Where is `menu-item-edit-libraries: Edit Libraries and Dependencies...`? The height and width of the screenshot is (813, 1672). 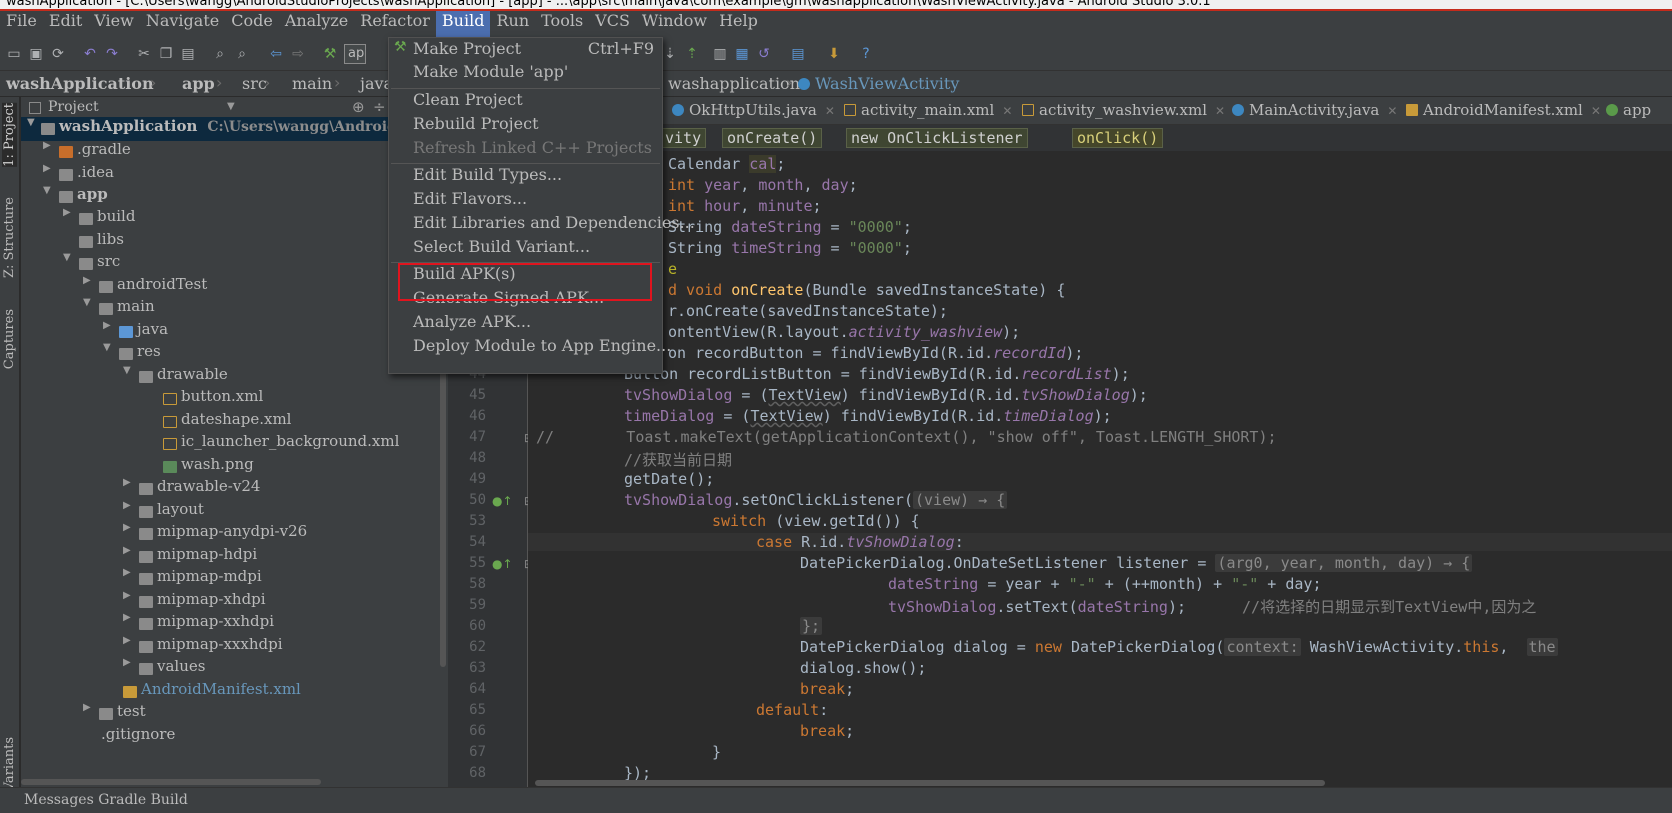 menu-item-edit-libraries: Edit Libraries and Dependencies... is located at coordinates (542, 225).